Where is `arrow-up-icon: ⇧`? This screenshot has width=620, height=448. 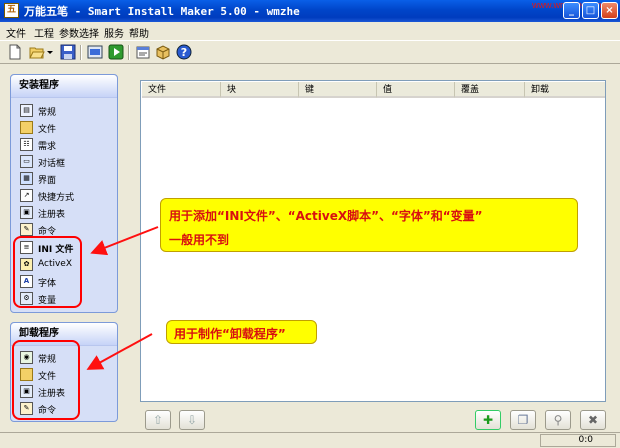
arrow-up-icon: ⇧ is located at coordinates (158, 420).